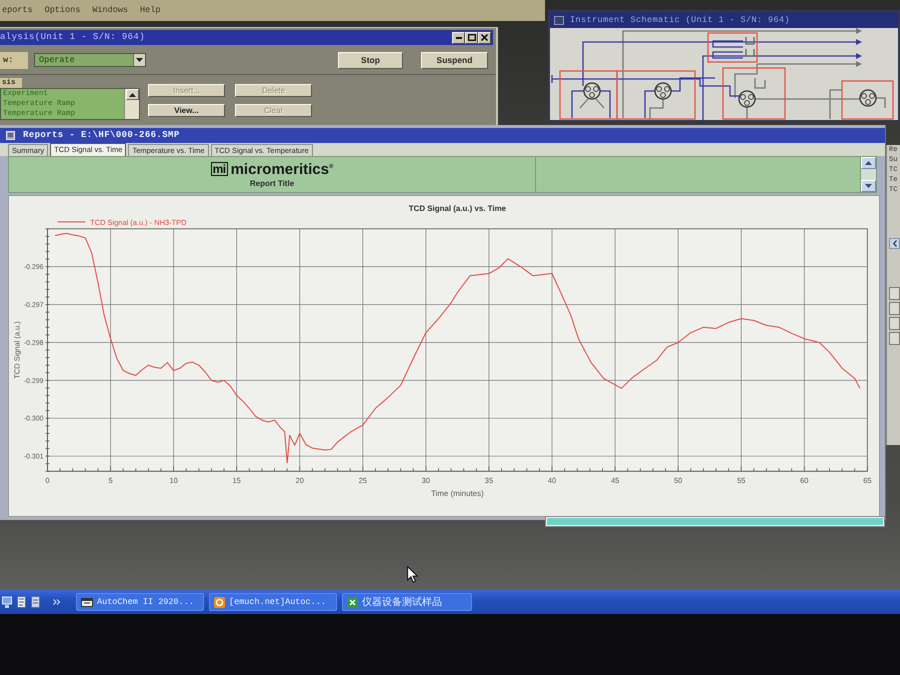 The width and height of the screenshot is (900, 675). Describe the element at coordinates (10, 135) in the screenshot. I see `report-window-icon` at that location.